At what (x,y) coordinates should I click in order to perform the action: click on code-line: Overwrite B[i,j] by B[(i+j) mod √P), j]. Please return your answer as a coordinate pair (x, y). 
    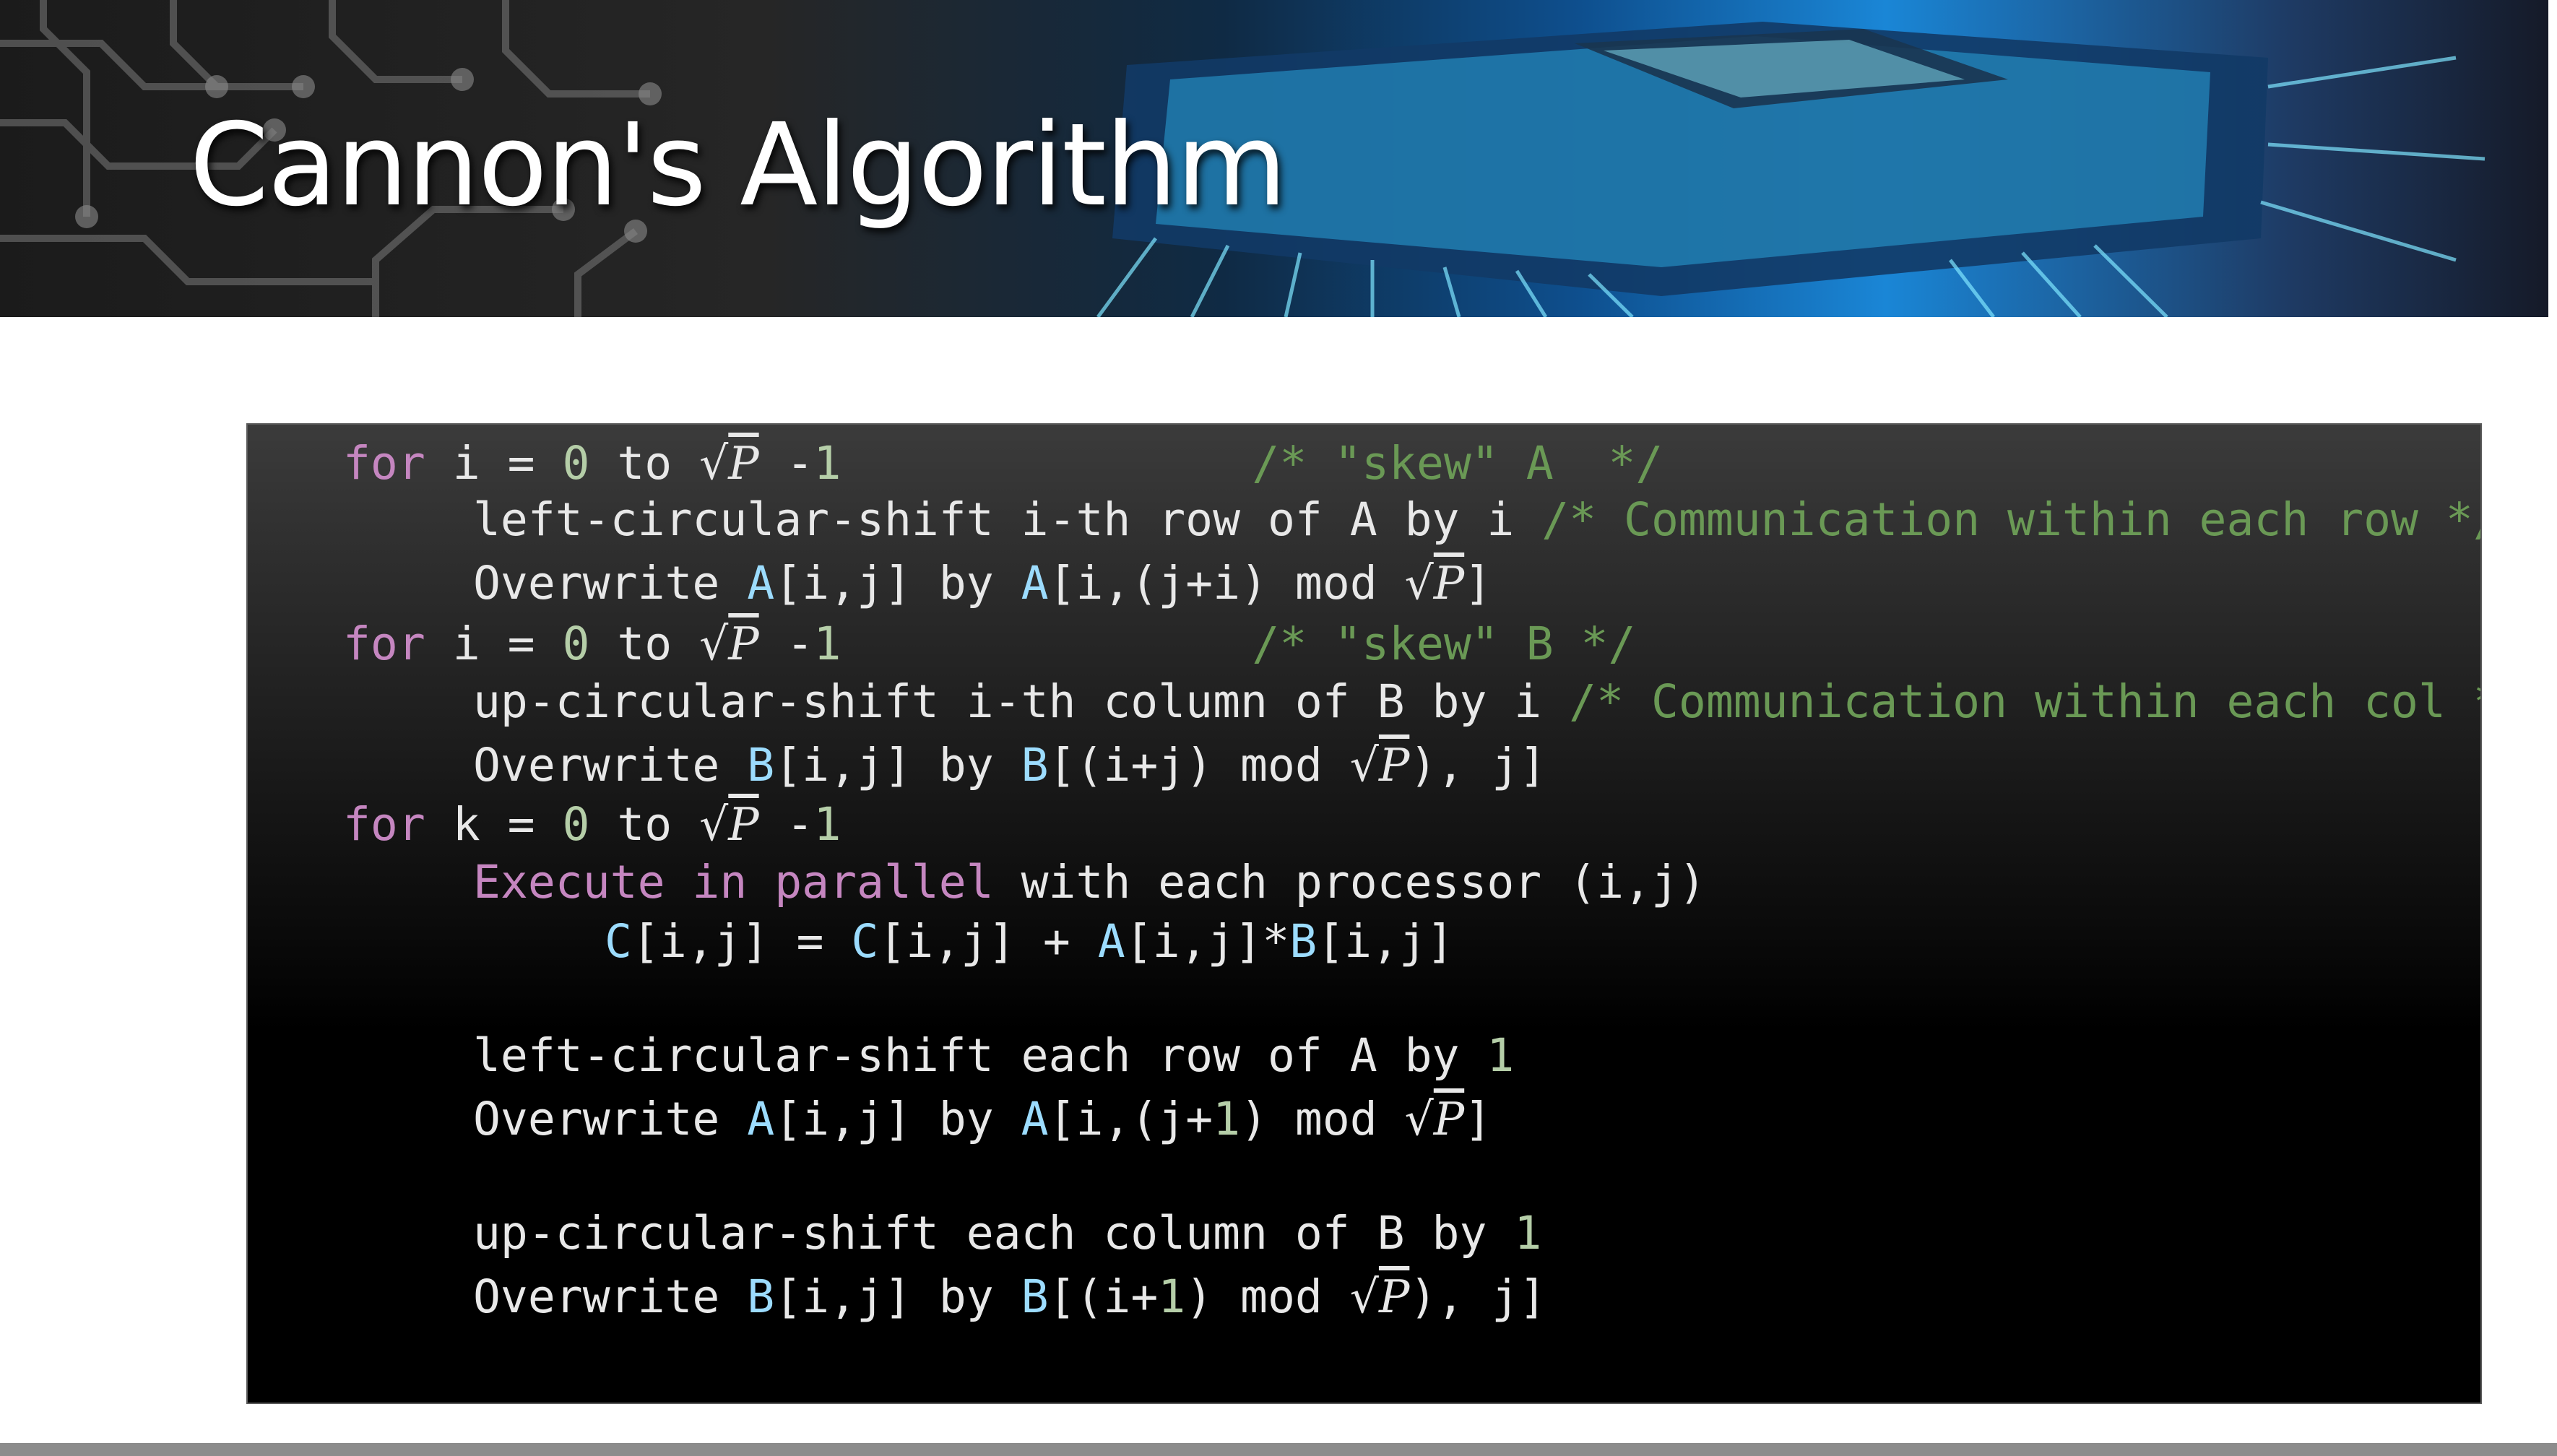
    Looking at the image, I should click on (1009, 765).